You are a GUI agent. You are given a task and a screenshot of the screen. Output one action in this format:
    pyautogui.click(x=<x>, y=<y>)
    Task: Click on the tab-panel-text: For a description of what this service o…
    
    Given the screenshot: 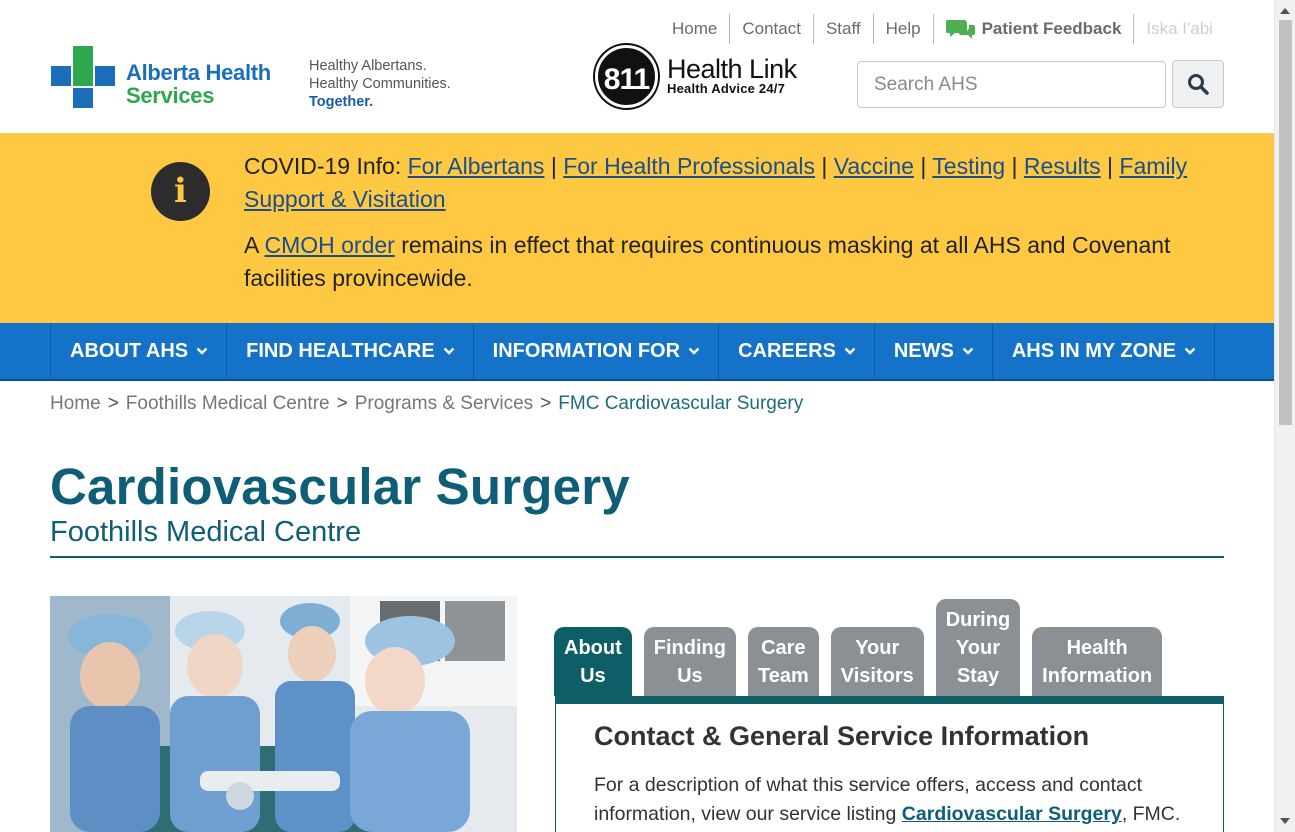 What is the action you would take?
    pyautogui.click(x=894, y=800)
    